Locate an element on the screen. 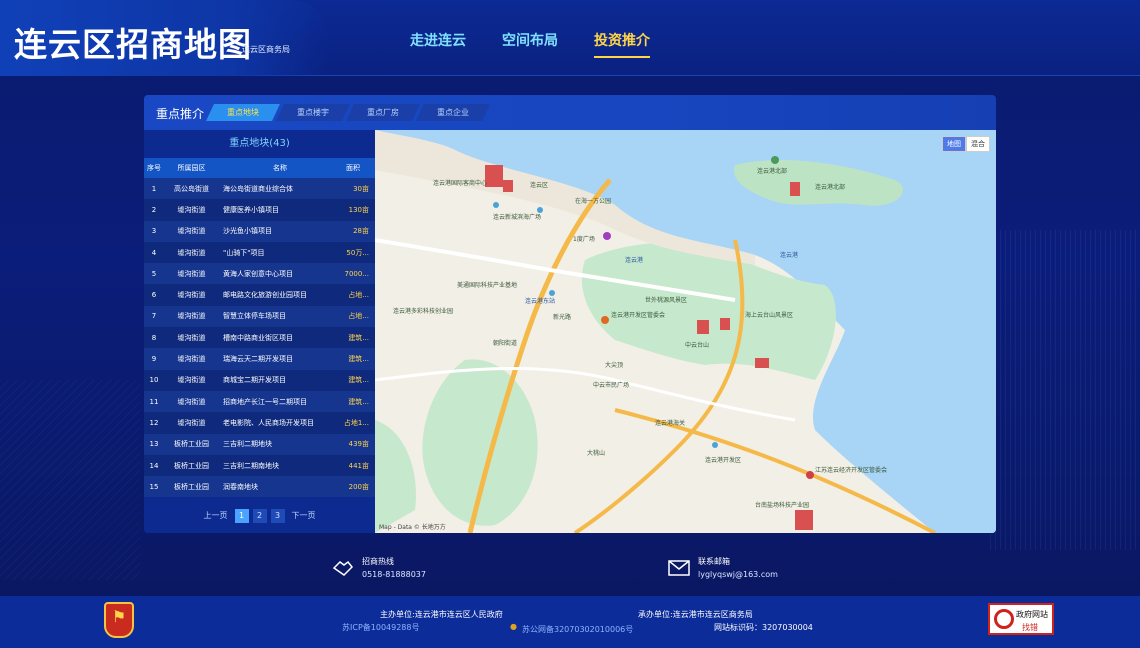 This screenshot has height=648, width=1140. col-index: 序号 is located at coordinates (154, 168).